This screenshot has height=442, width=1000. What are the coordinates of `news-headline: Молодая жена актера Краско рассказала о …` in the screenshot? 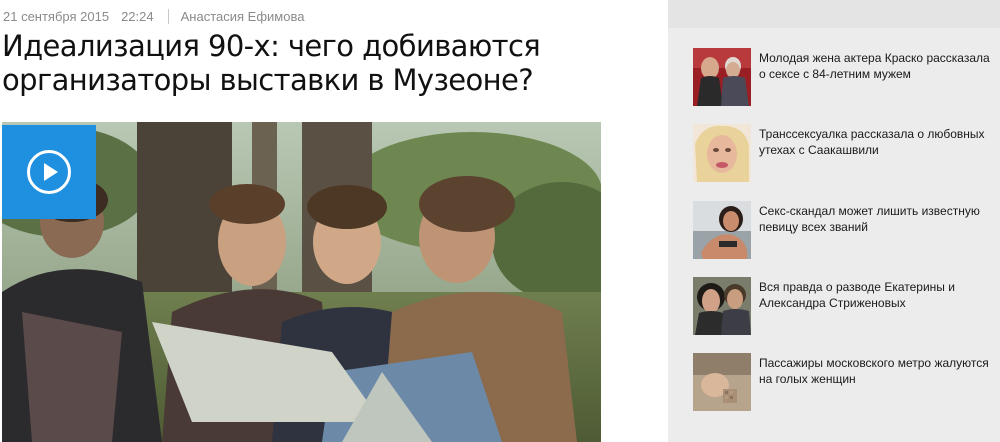 It's located at (879, 66).